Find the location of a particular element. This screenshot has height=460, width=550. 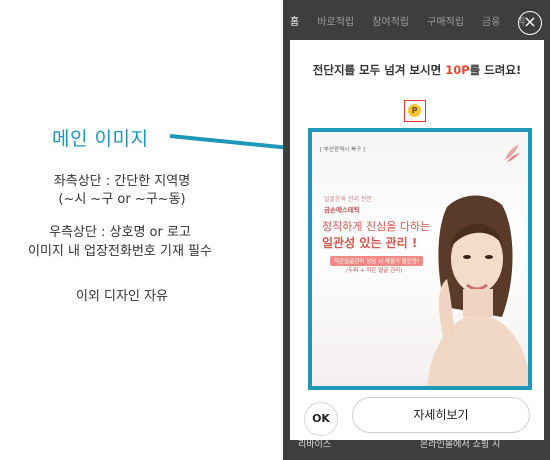

close-icon: × is located at coordinates (530, 23).